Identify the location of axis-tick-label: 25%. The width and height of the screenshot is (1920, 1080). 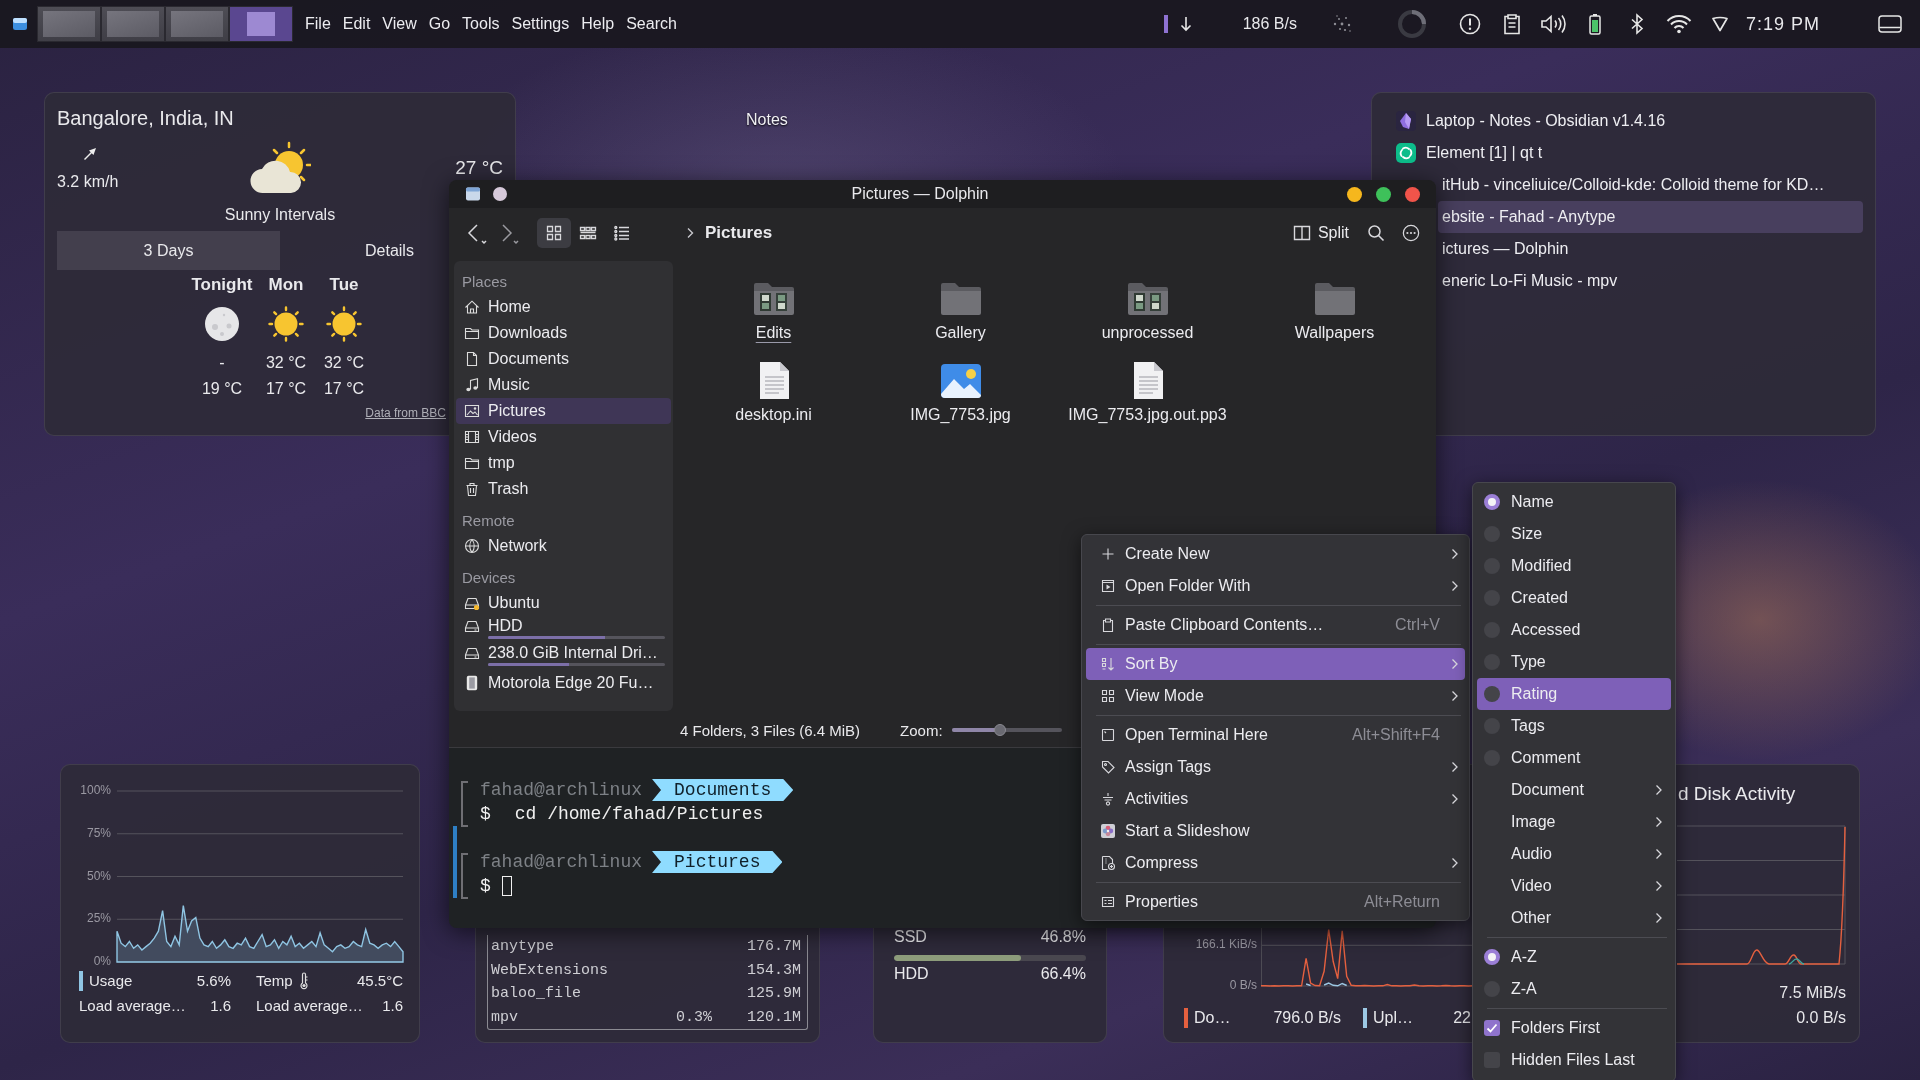
(98, 918).